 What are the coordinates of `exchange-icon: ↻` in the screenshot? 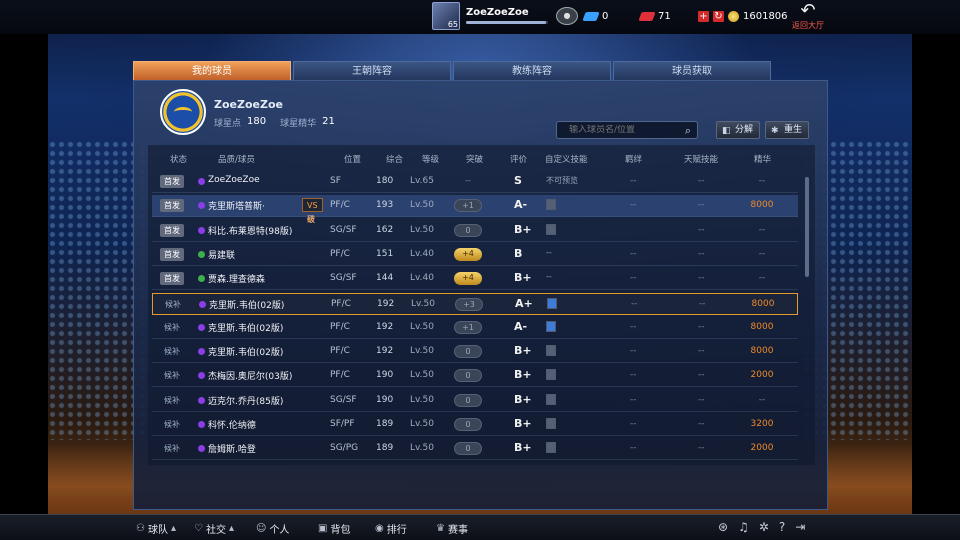 It's located at (718, 16).